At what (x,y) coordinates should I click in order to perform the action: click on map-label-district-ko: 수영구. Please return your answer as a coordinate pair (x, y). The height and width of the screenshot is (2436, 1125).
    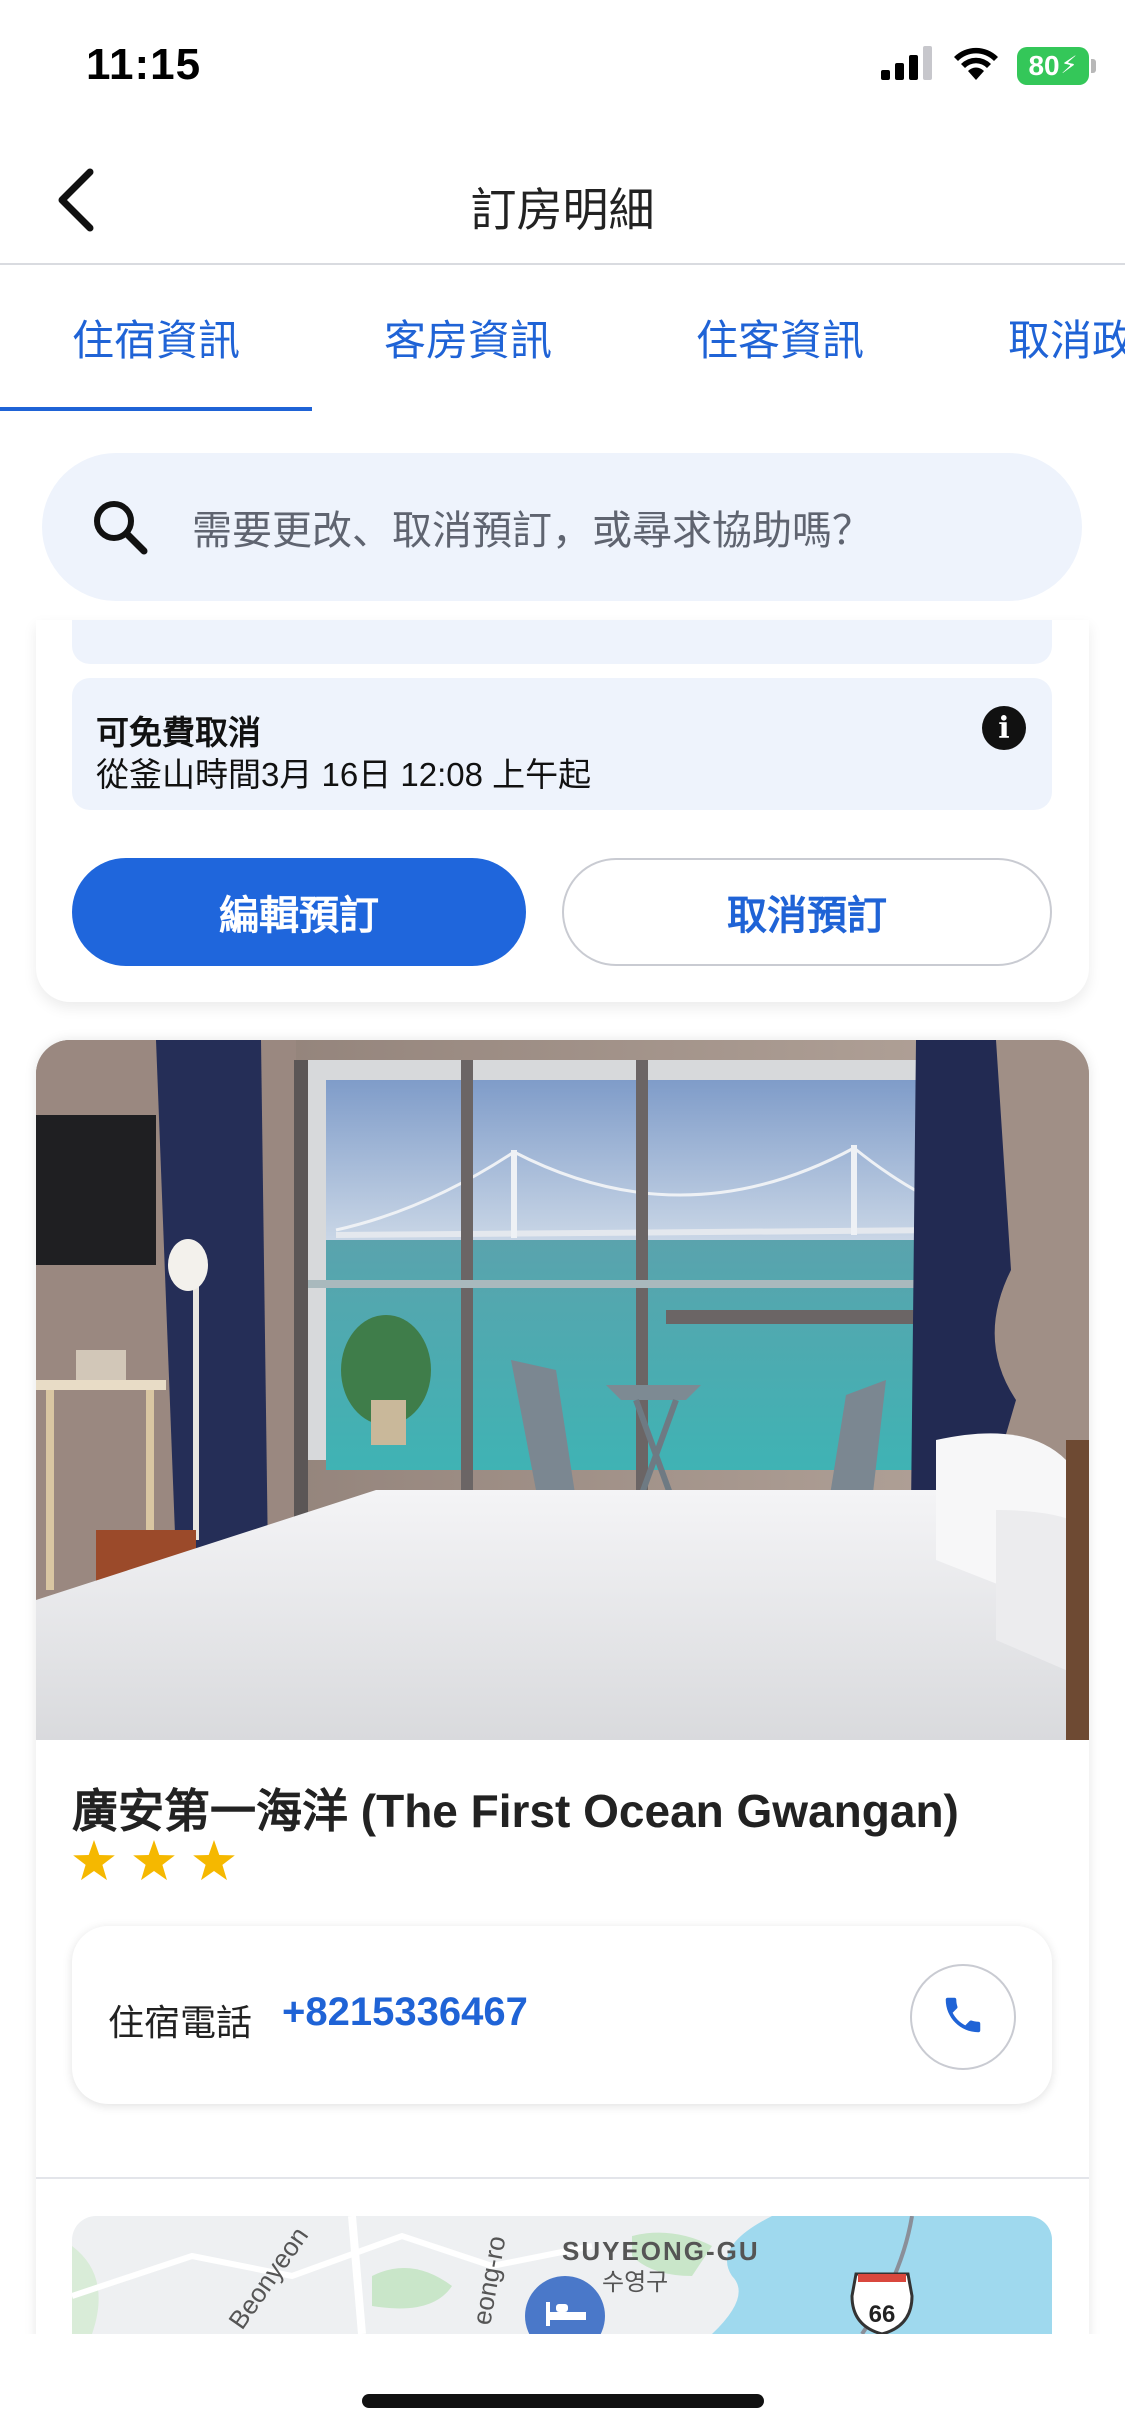
    Looking at the image, I should click on (635, 2282).